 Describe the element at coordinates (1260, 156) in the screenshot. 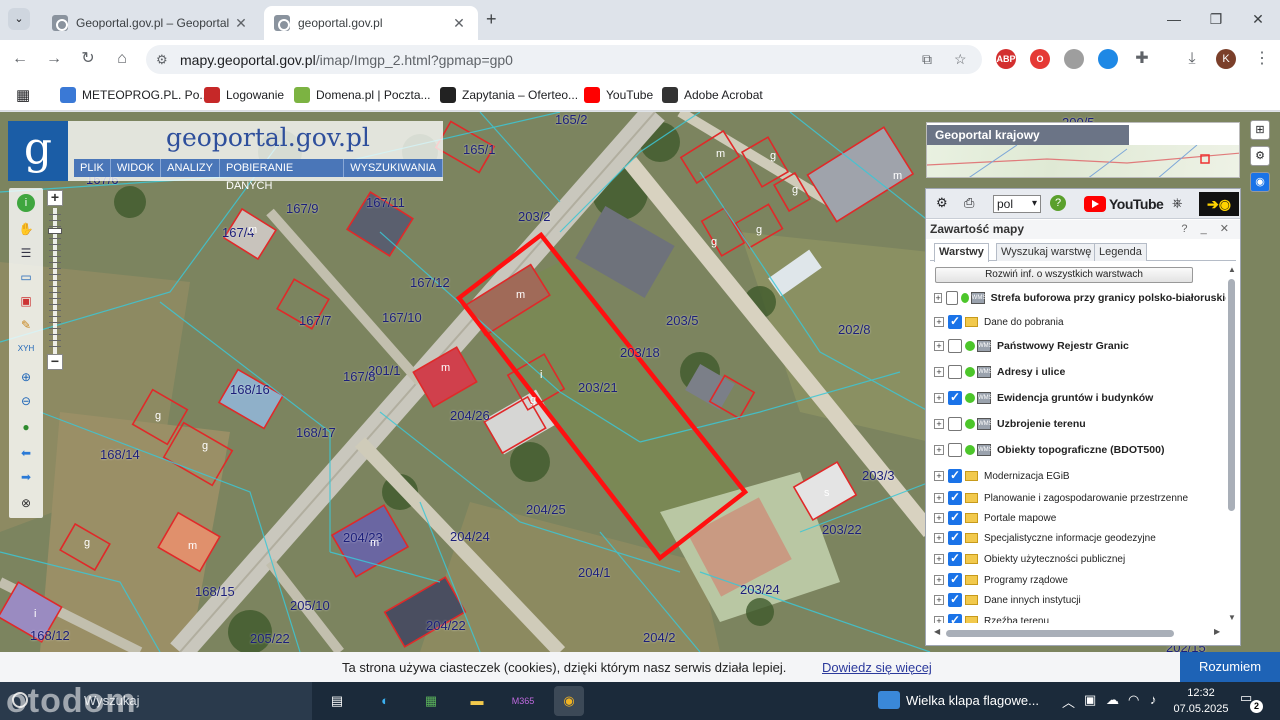

I see `map-settings-icon: ⚙` at that location.